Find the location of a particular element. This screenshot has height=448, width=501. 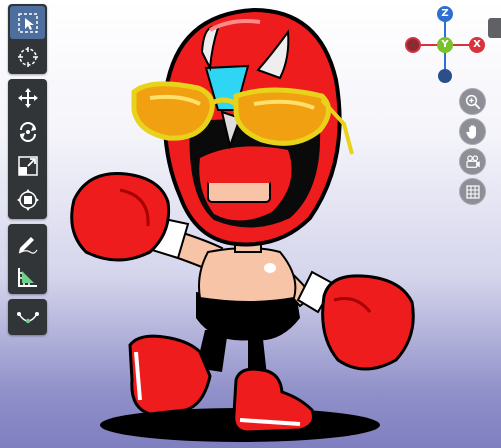

glove-left is located at coordinates (120, 217).